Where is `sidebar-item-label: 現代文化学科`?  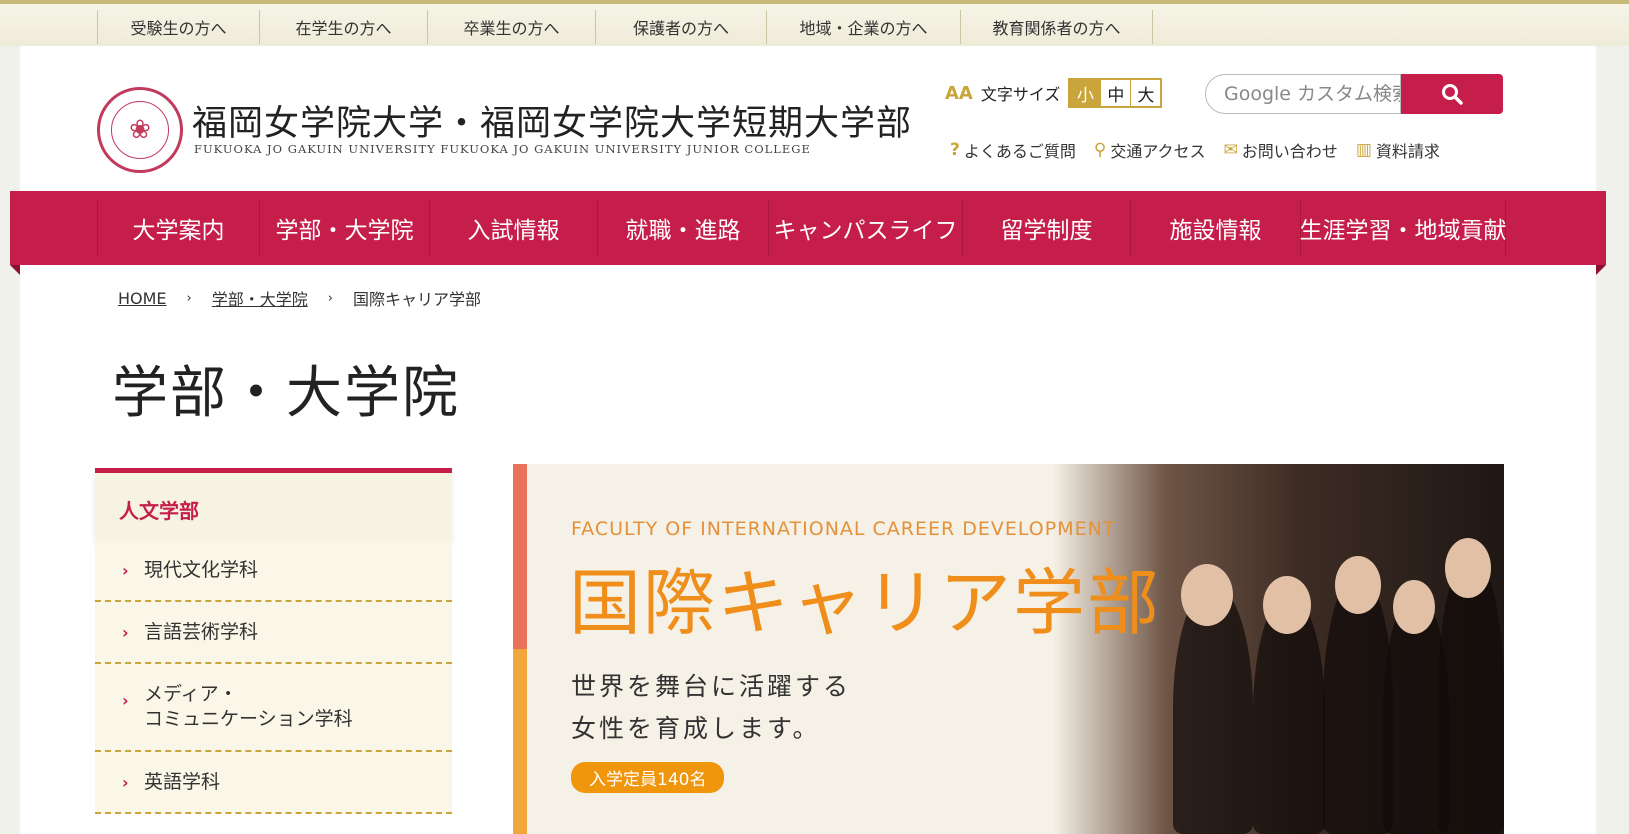
sidebar-item-label: 現代文化学科 is located at coordinates (201, 569).